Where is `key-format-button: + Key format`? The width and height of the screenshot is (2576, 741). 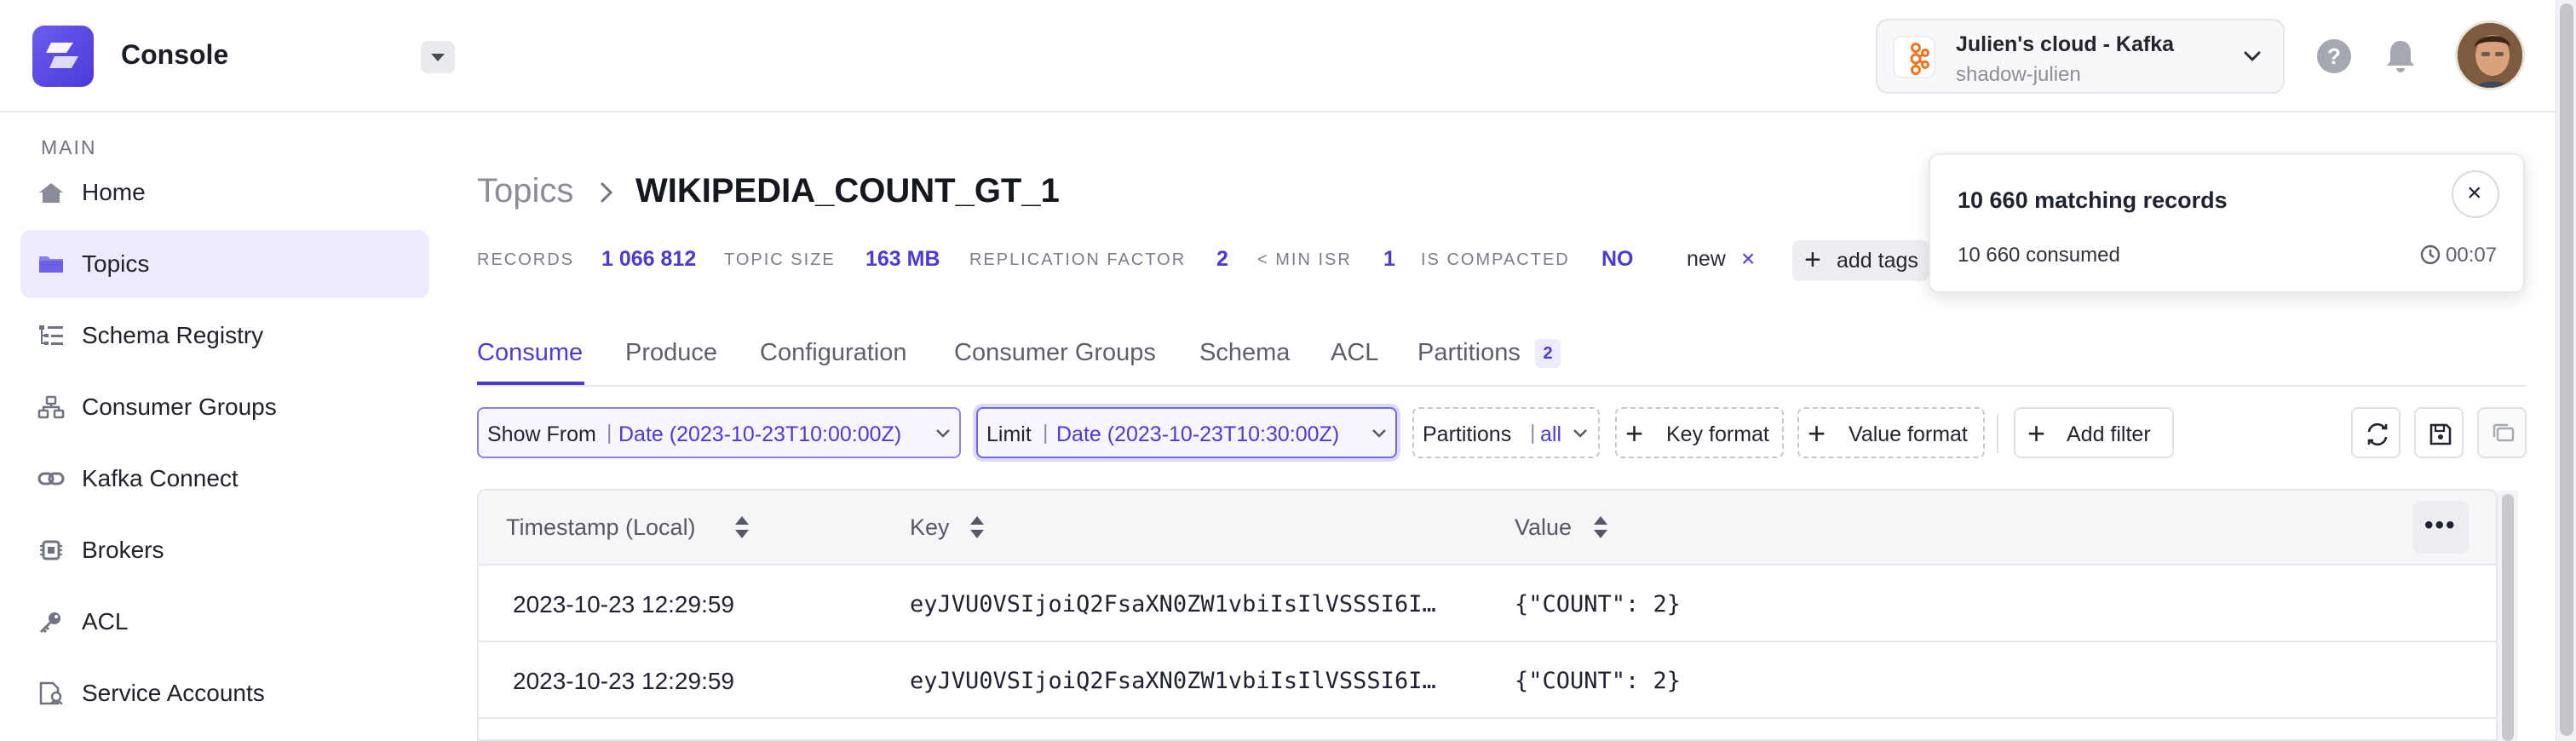
key-format-button: + Key format is located at coordinates (1700, 432).